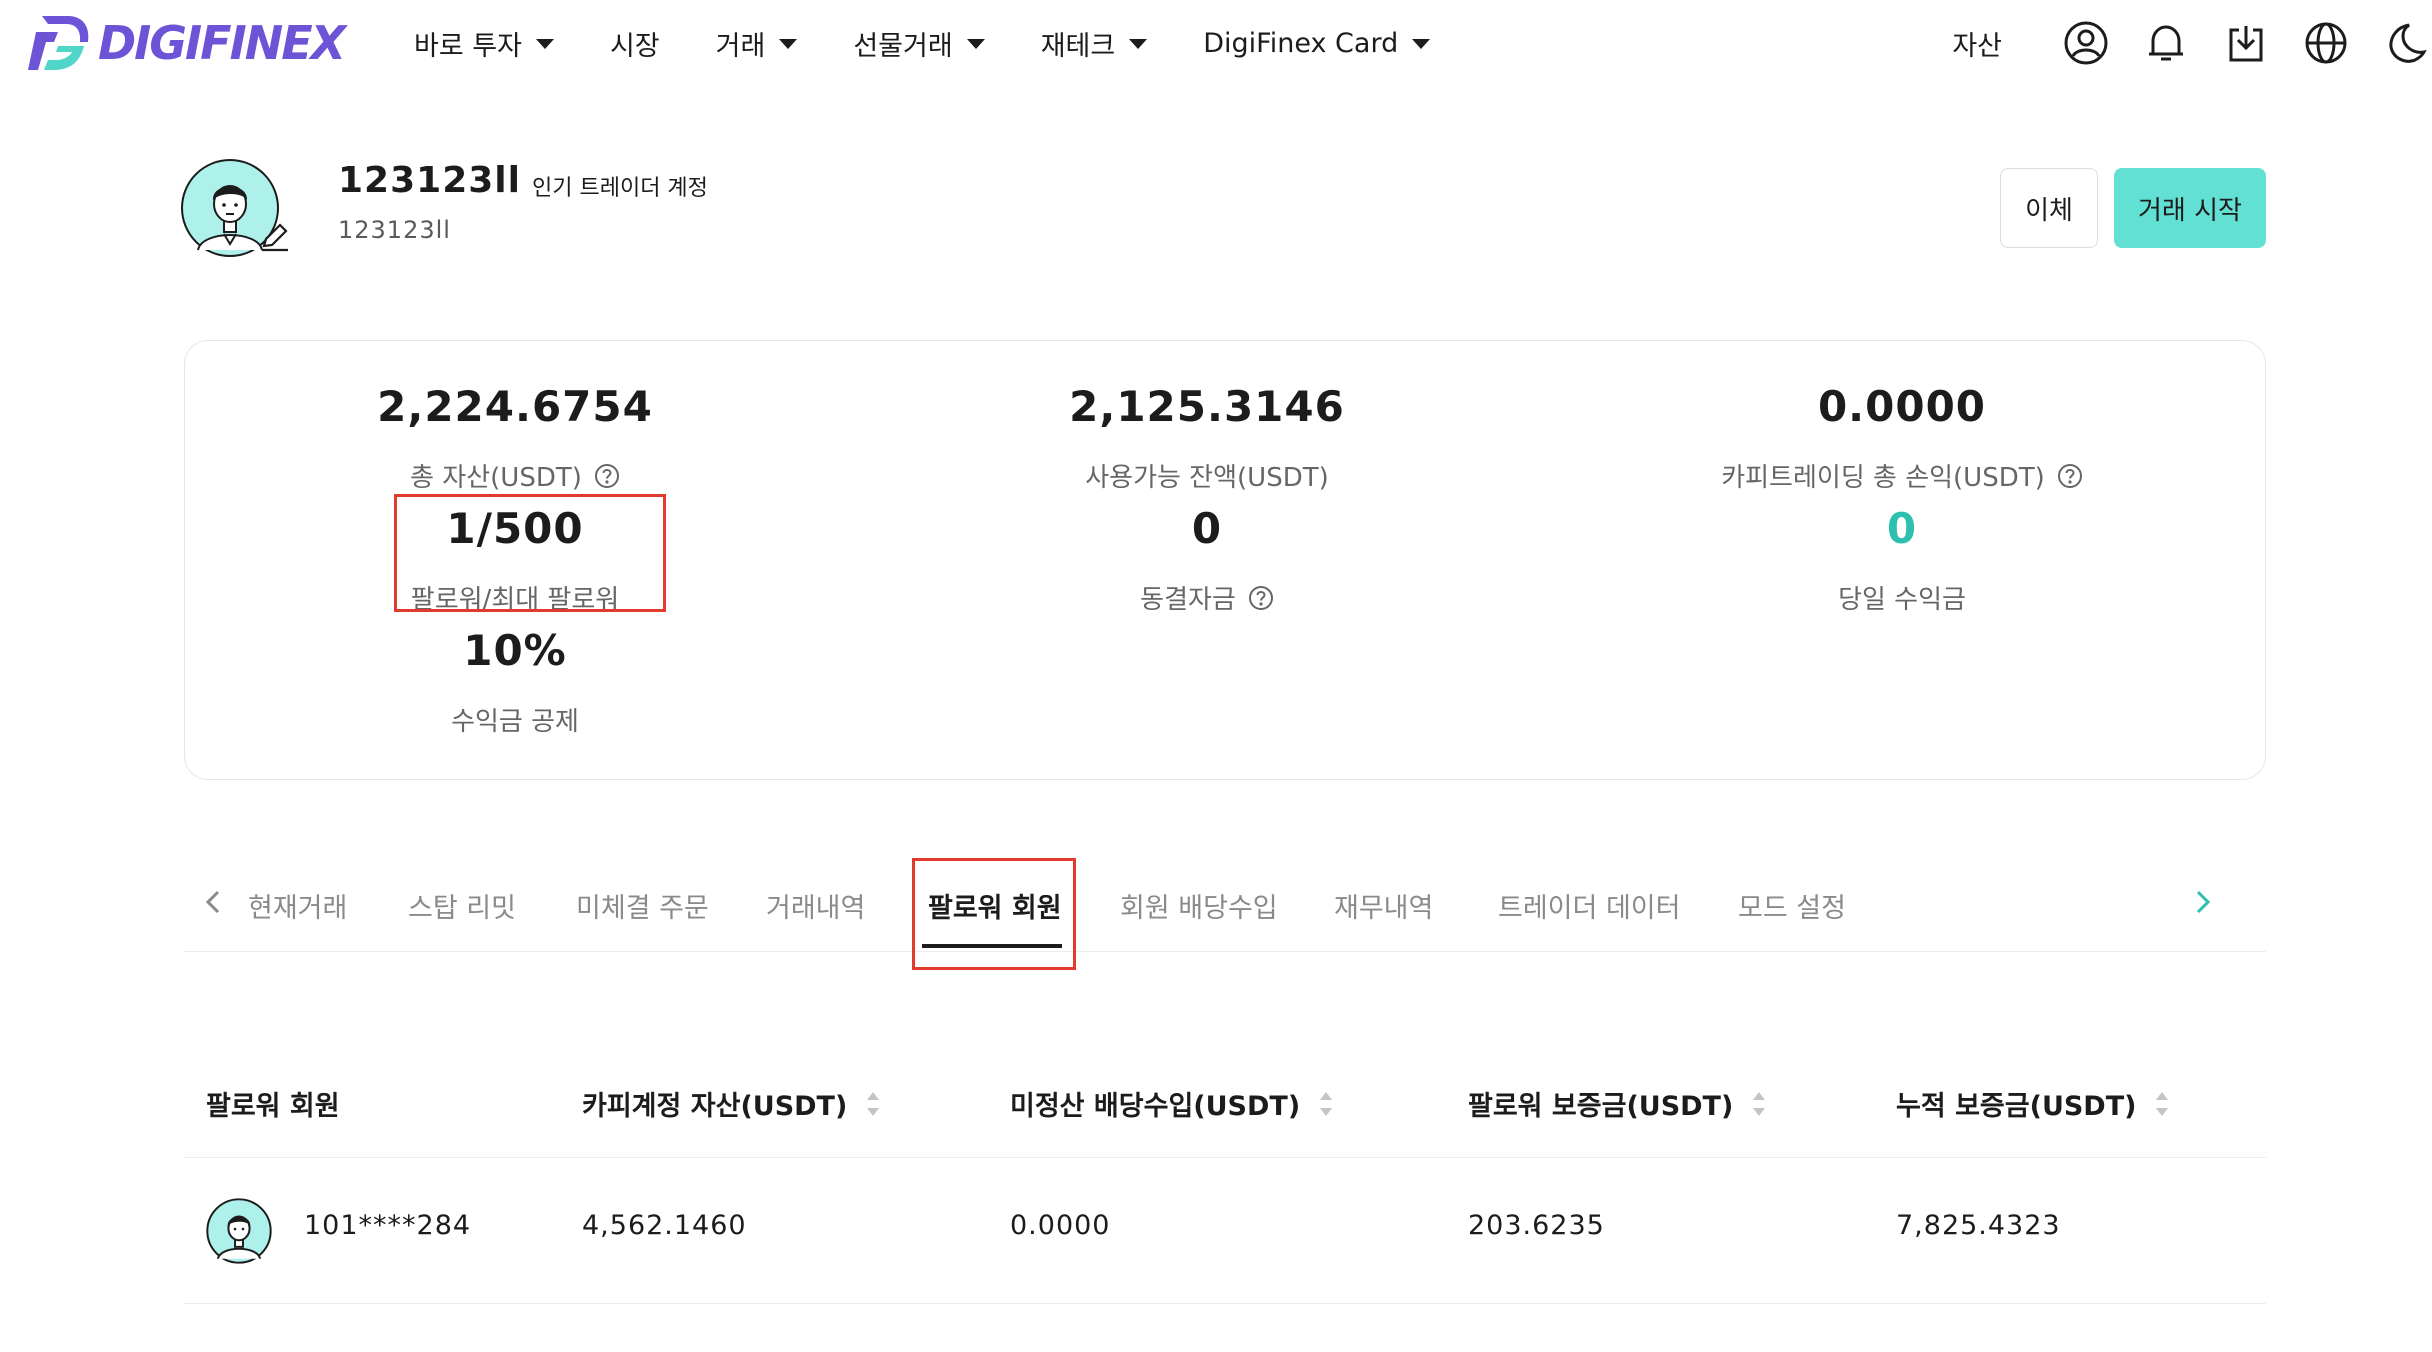 The height and width of the screenshot is (1352, 2432). What do you see at coordinates (1536, 1225) in the screenshot?
I see `cell-deposit: 203.6235` at bounding box center [1536, 1225].